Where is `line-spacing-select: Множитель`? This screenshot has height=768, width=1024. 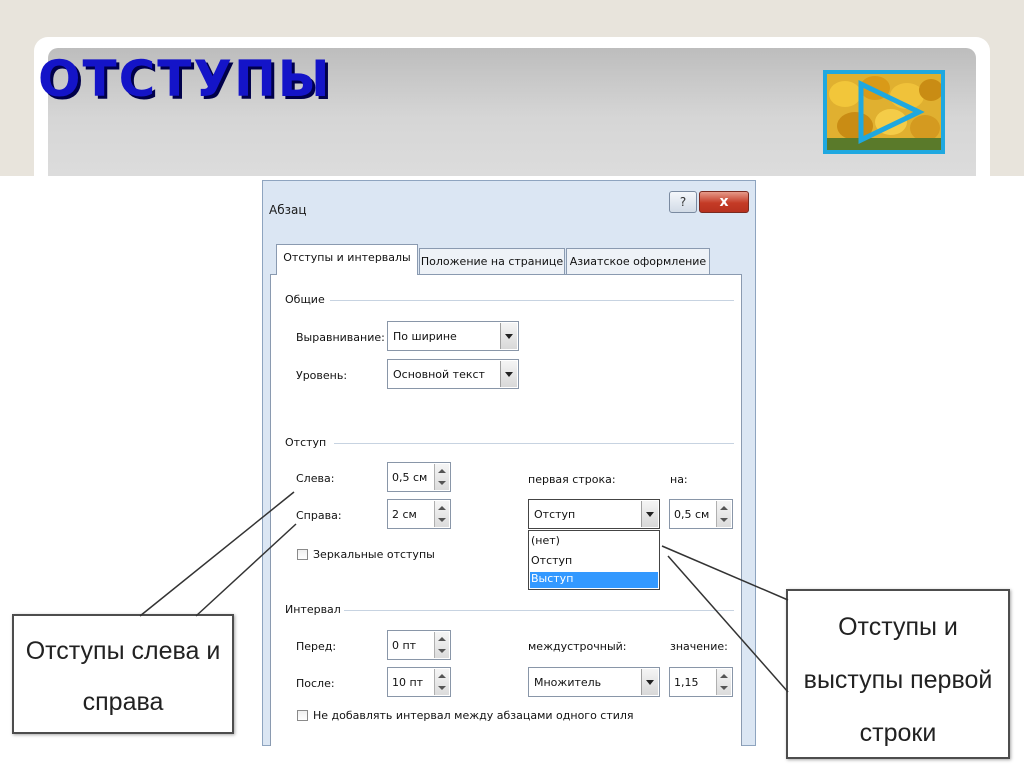 line-spacing-select: Множитель is located at coordinates (594, 682).